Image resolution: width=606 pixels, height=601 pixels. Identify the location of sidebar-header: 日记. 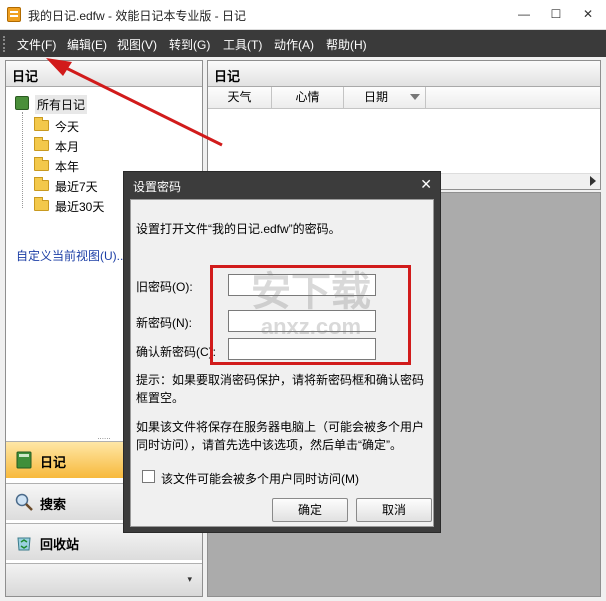
(104, 74).